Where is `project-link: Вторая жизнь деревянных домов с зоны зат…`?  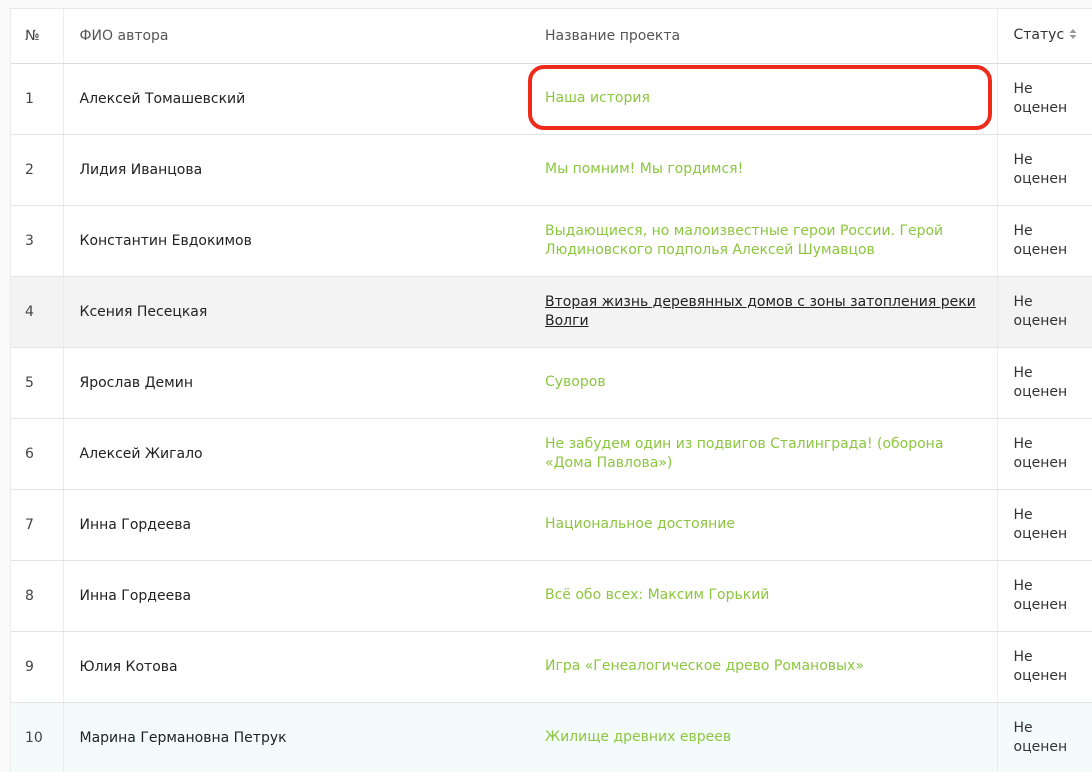
project-link: Вторая жизнь деревянных домов с зоны зат… is located at coordinates (760, 311).